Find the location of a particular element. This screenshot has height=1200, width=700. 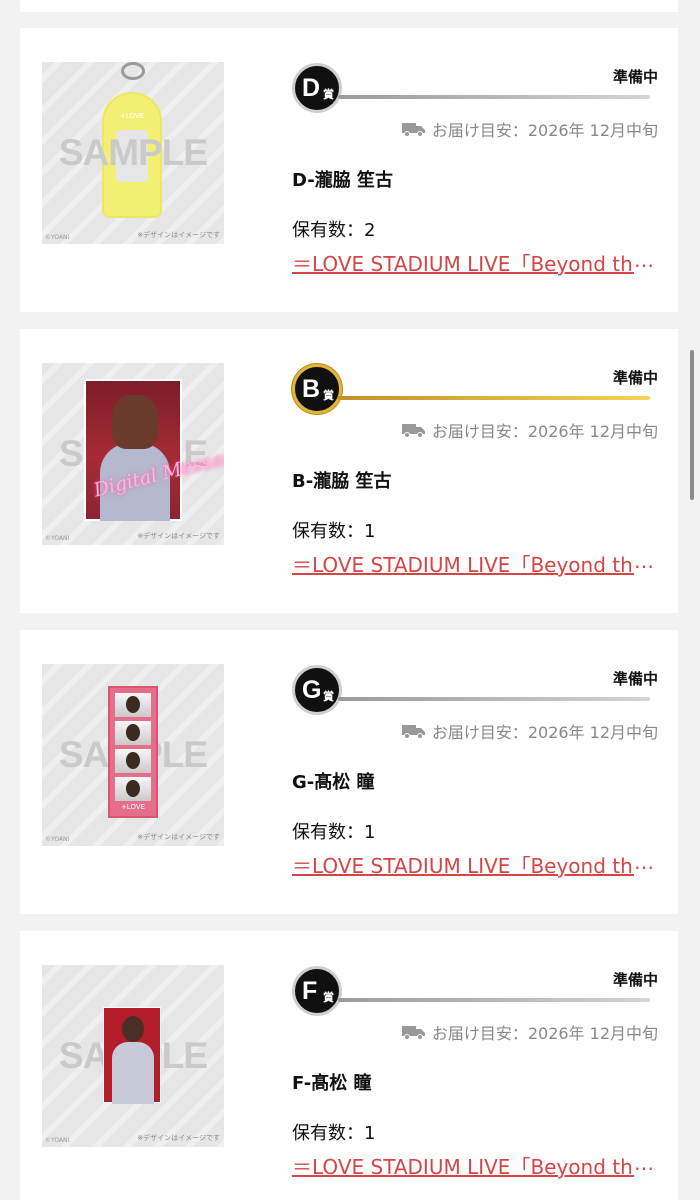

rank-badge: F 賞 is located at coordinates (317, 991).